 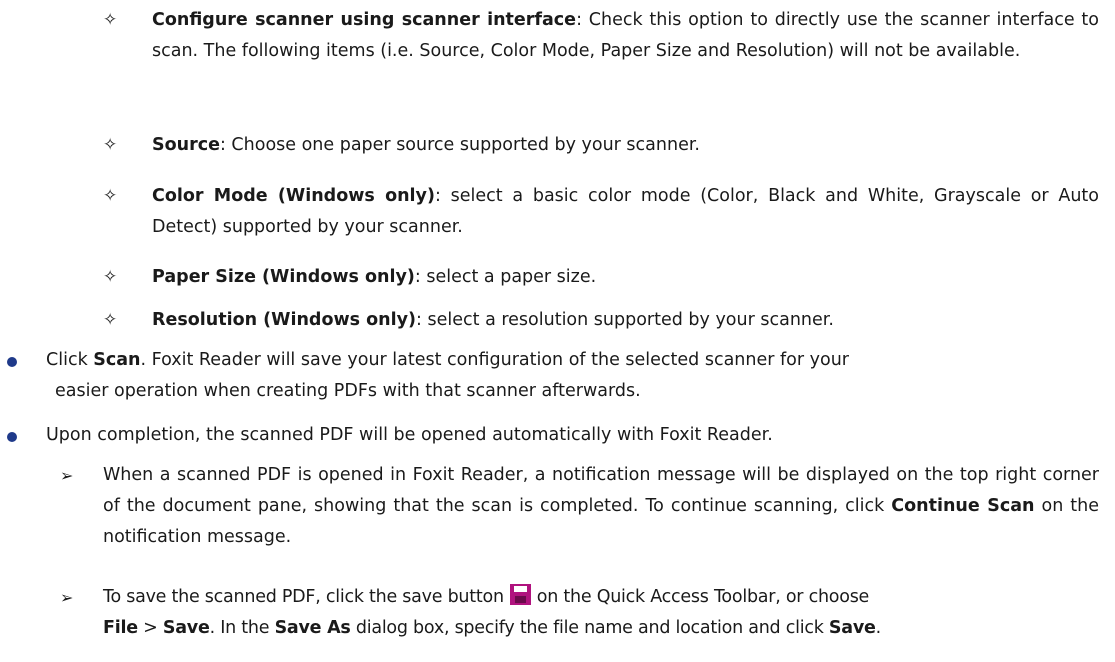 What do you see at coordinates (963, 506) in the screenshot?
I see `continue-scan-keyword: Continue Scan` at bounding box center [963, 506].